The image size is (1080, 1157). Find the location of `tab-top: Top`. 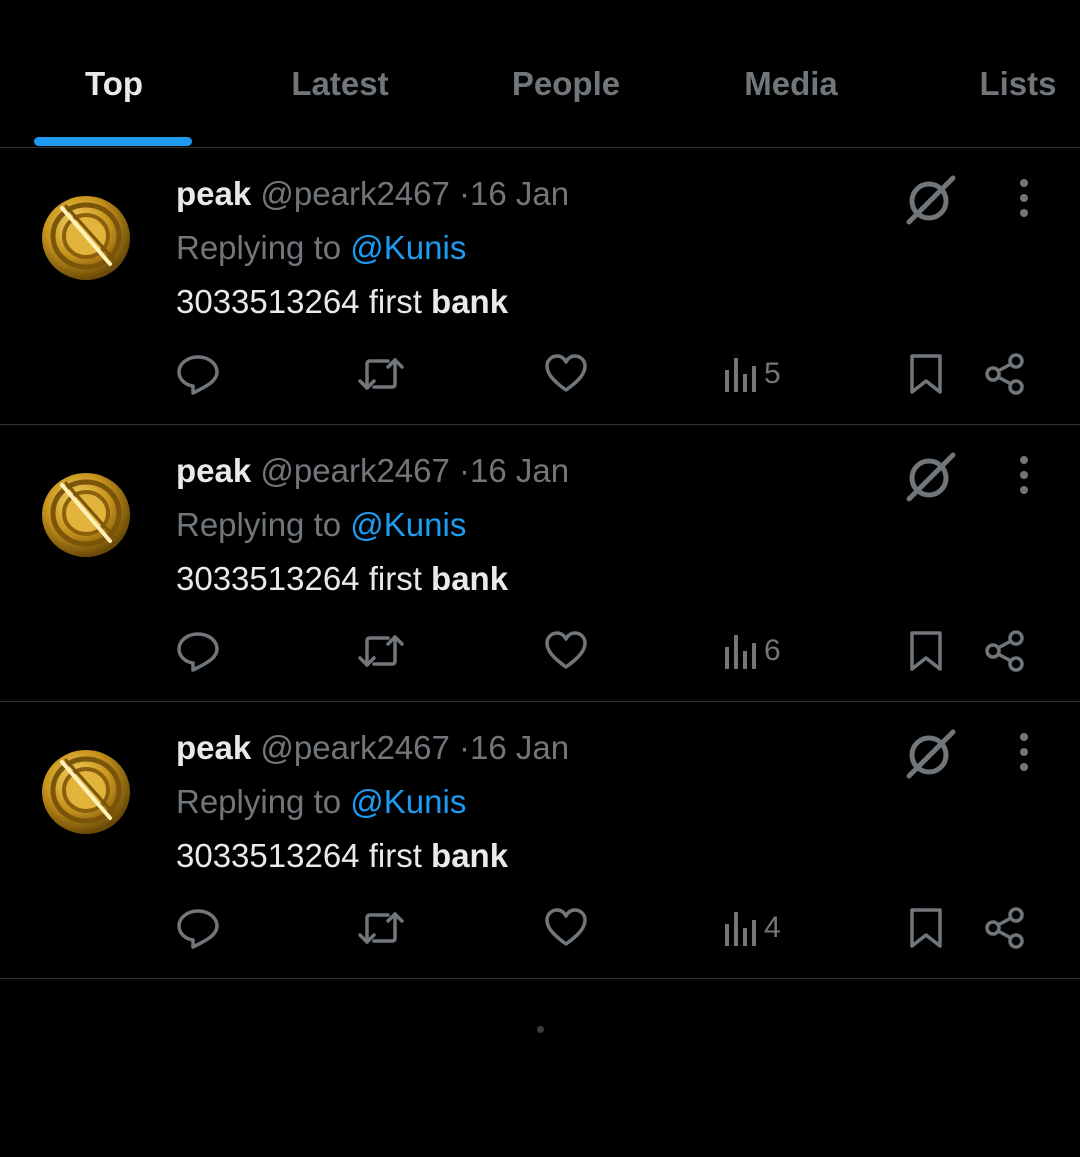

tab-top: Top is located at coordinates (114, 84).